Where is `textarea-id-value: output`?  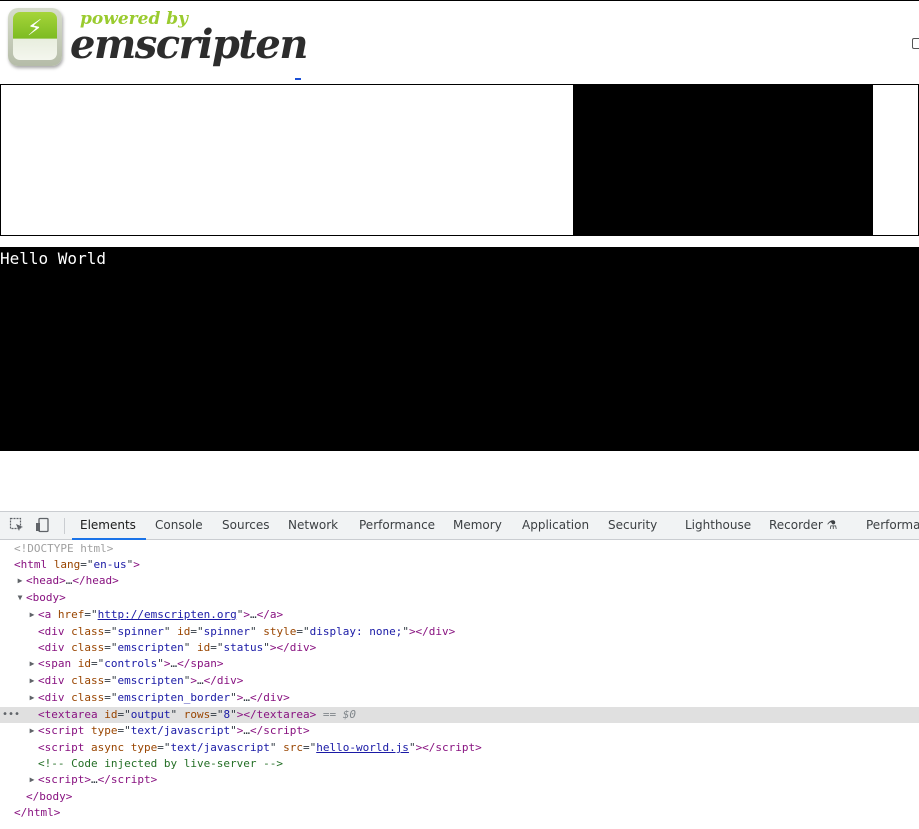 textarea-id-value: output is located at coordinates (150, 714).